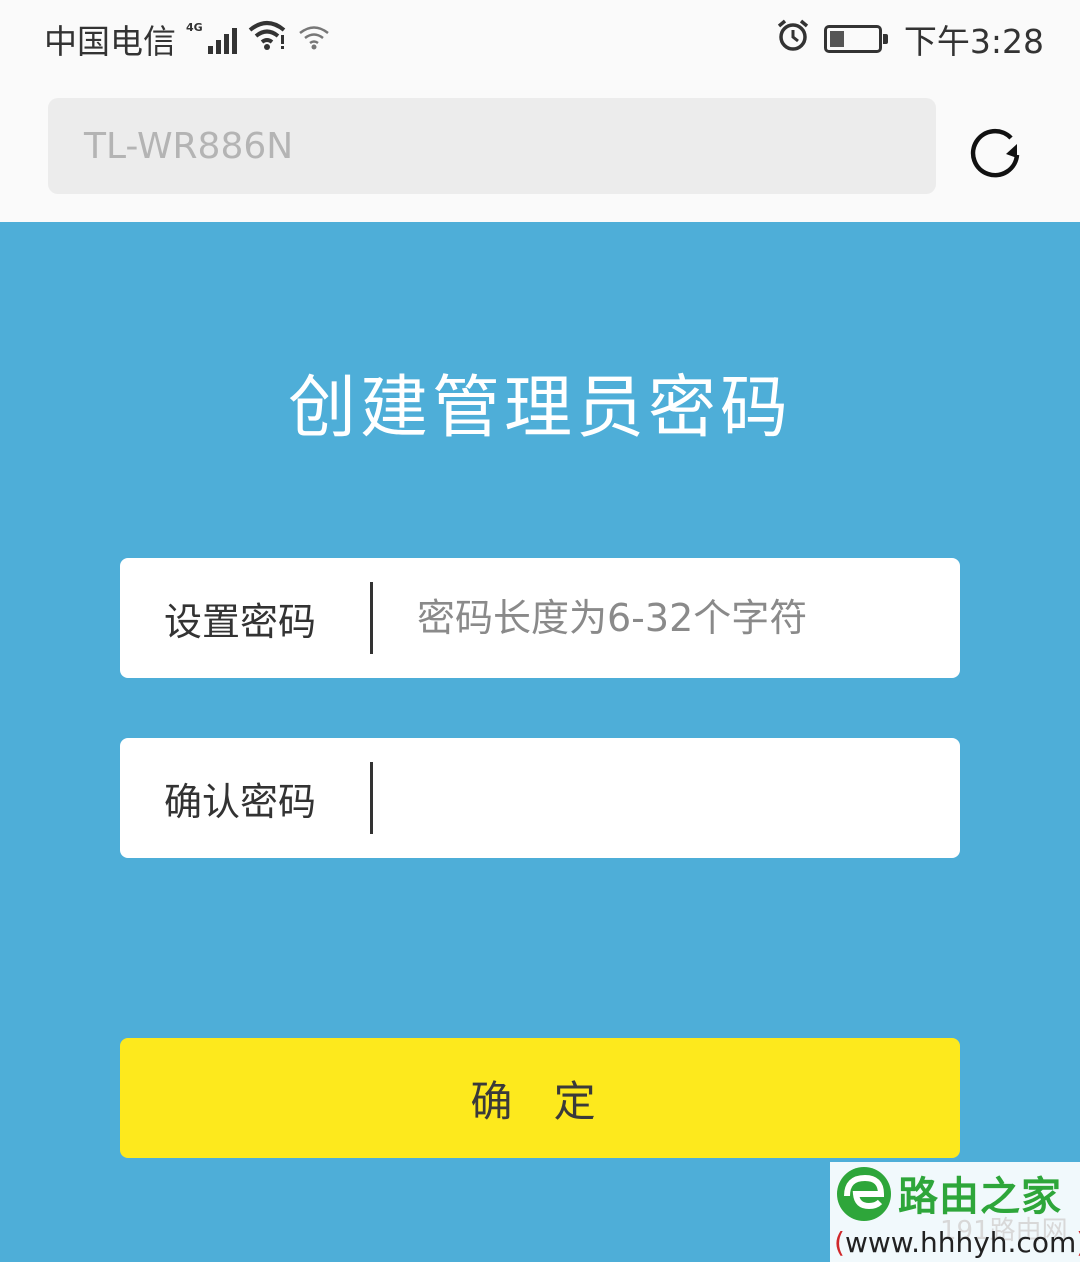 The image size is (1080, 1262). What do you see at coordinates (666, 618) in the screenshot?
I see `set-password-input` at bounding box center [666, 618].